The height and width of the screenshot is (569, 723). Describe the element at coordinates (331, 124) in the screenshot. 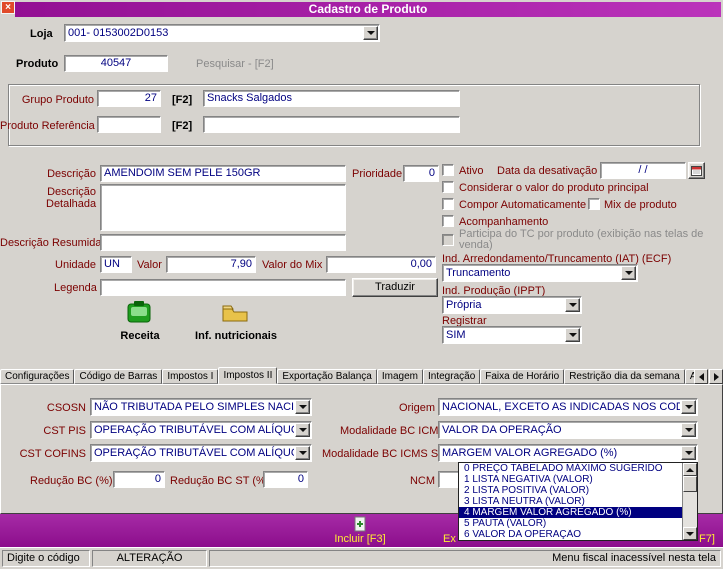

I see `produto-referencia-name-input` at that location.